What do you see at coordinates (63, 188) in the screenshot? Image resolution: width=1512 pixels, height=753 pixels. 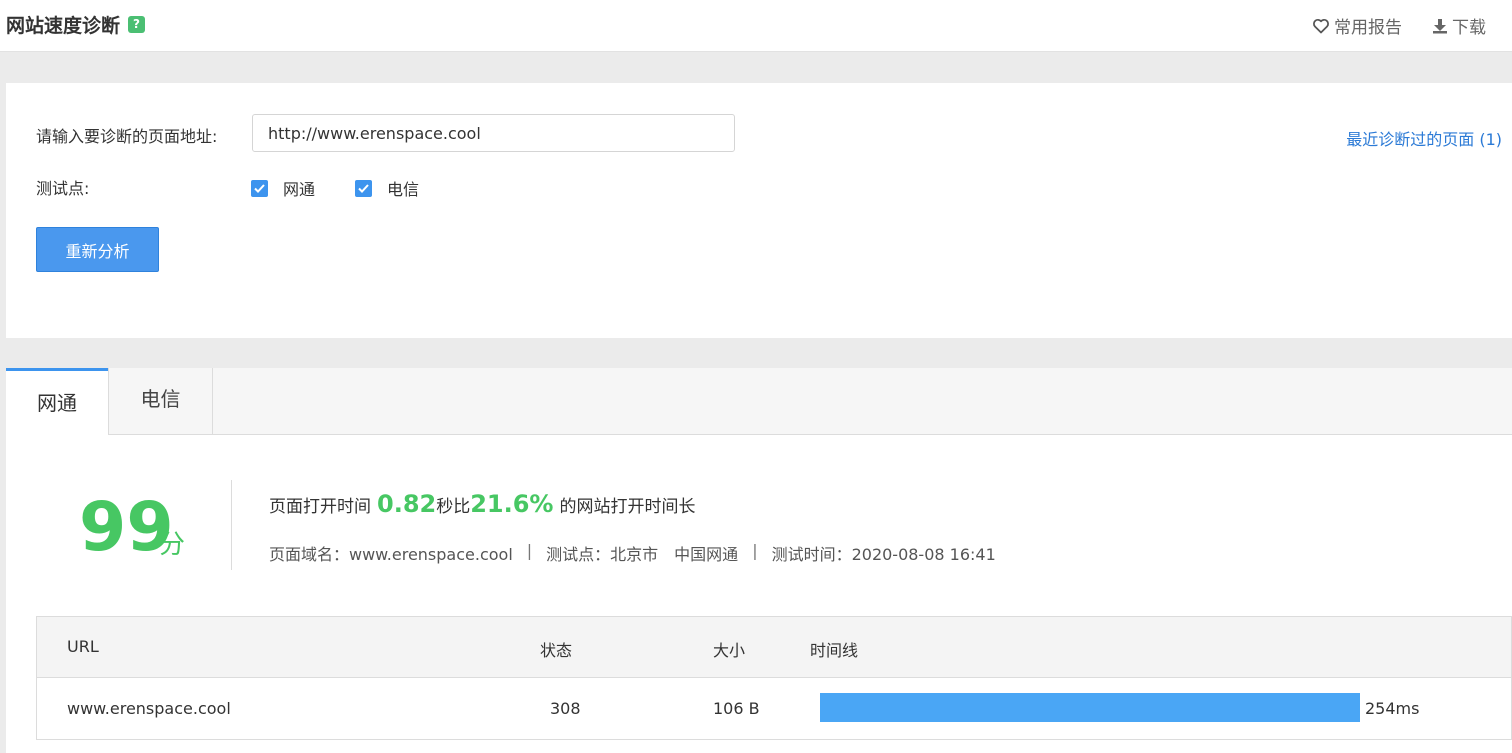 I see `test-points-label: 测试点:` at bounding box center [63, 188].